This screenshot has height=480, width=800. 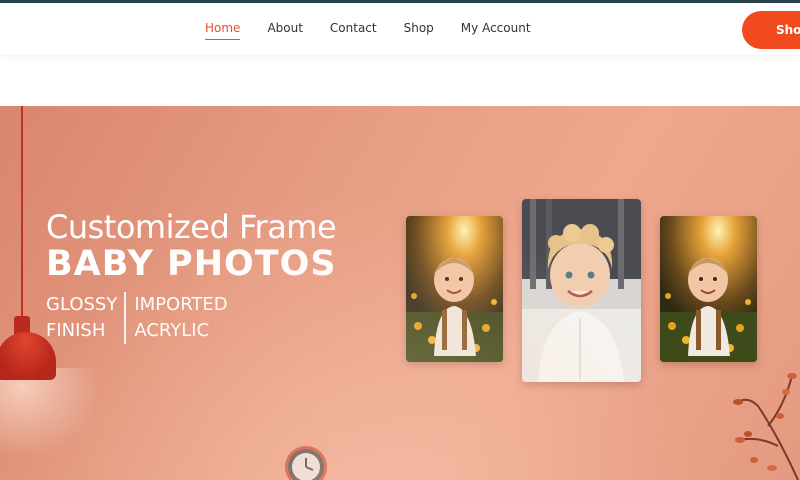 What do you see at coordinates (766, 426) in the screenshot?
I see `autumn-branch-icon` at bounding box center [766, 426].